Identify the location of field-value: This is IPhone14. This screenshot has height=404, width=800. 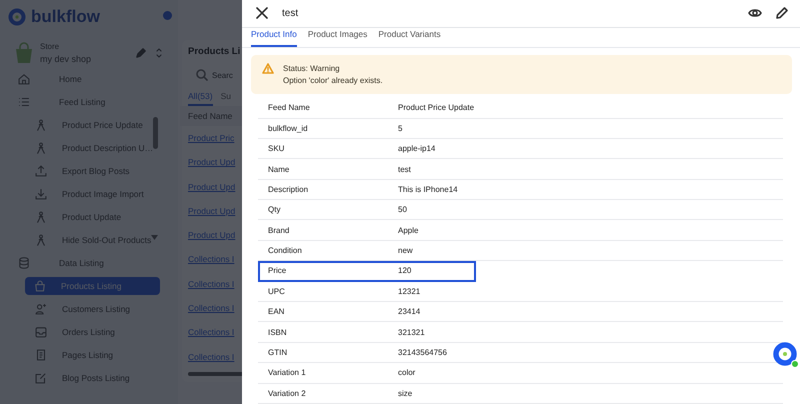
(428, 189).